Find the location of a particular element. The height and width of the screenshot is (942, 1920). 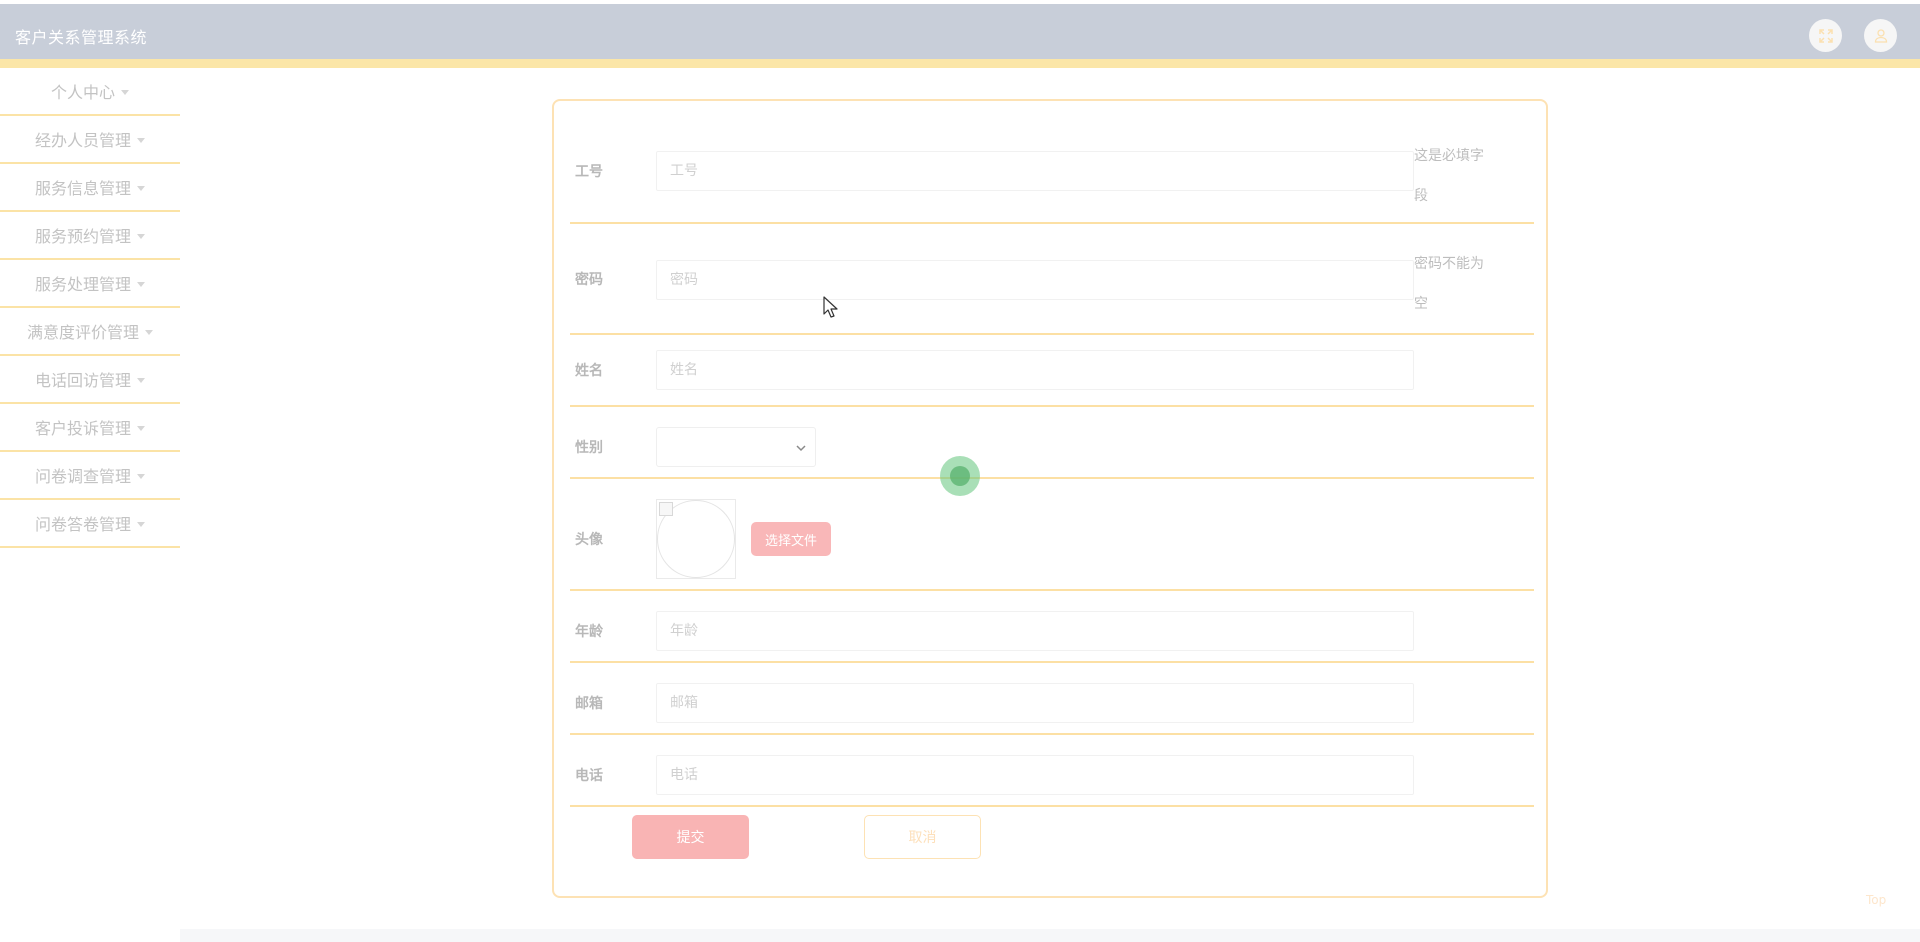

chevron-down-icon is located at coordinates (801, 448).